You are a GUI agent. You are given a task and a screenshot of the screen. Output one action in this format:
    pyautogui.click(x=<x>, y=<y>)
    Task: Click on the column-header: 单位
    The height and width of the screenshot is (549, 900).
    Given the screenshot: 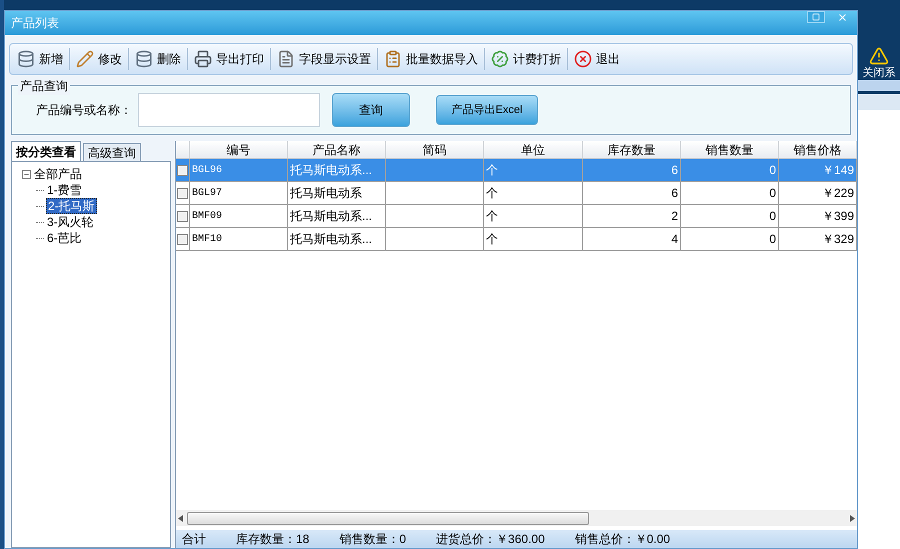 What is the action you would take?
    pyautogui.click(x=533, y=149)
    